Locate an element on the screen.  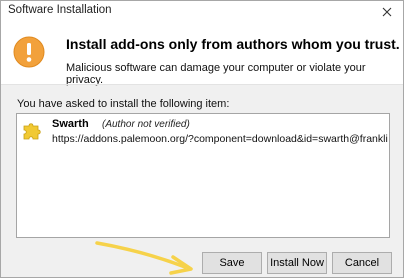
title-bar: Software Installation is located at coordinates (202, 11).